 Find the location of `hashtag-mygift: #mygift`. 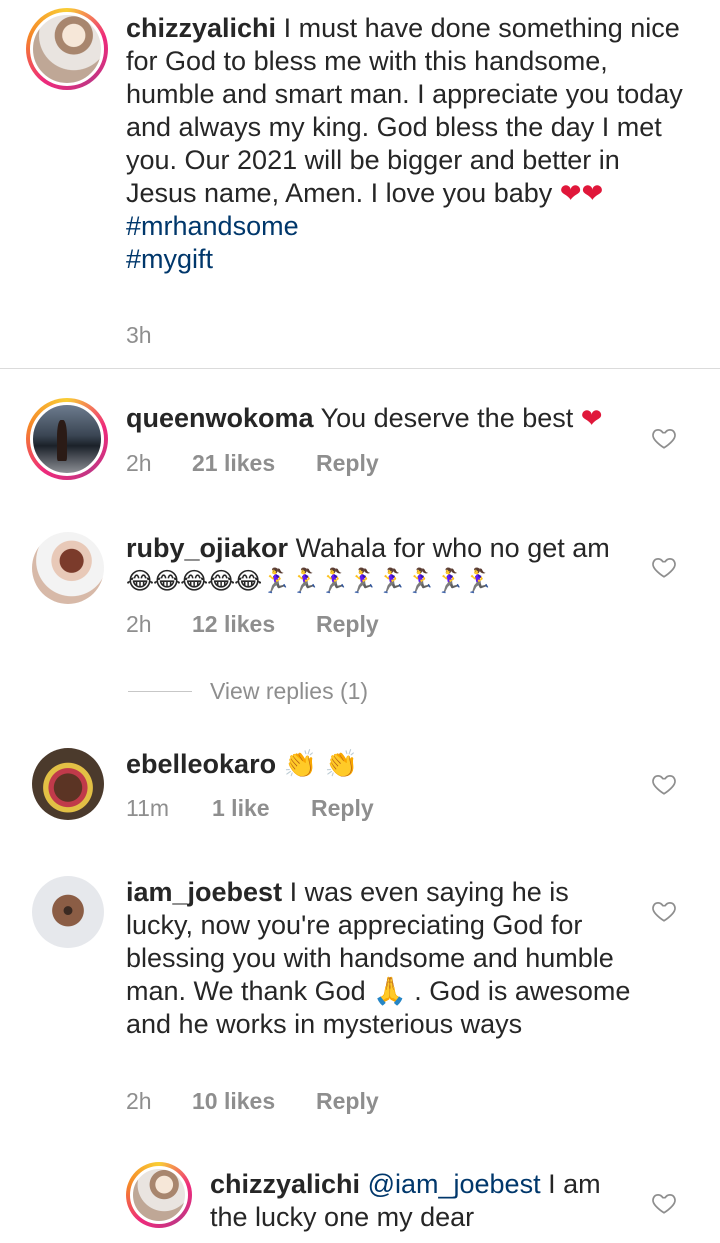

hashtag-mygift: #mygift is located at coordinates (406, 259).